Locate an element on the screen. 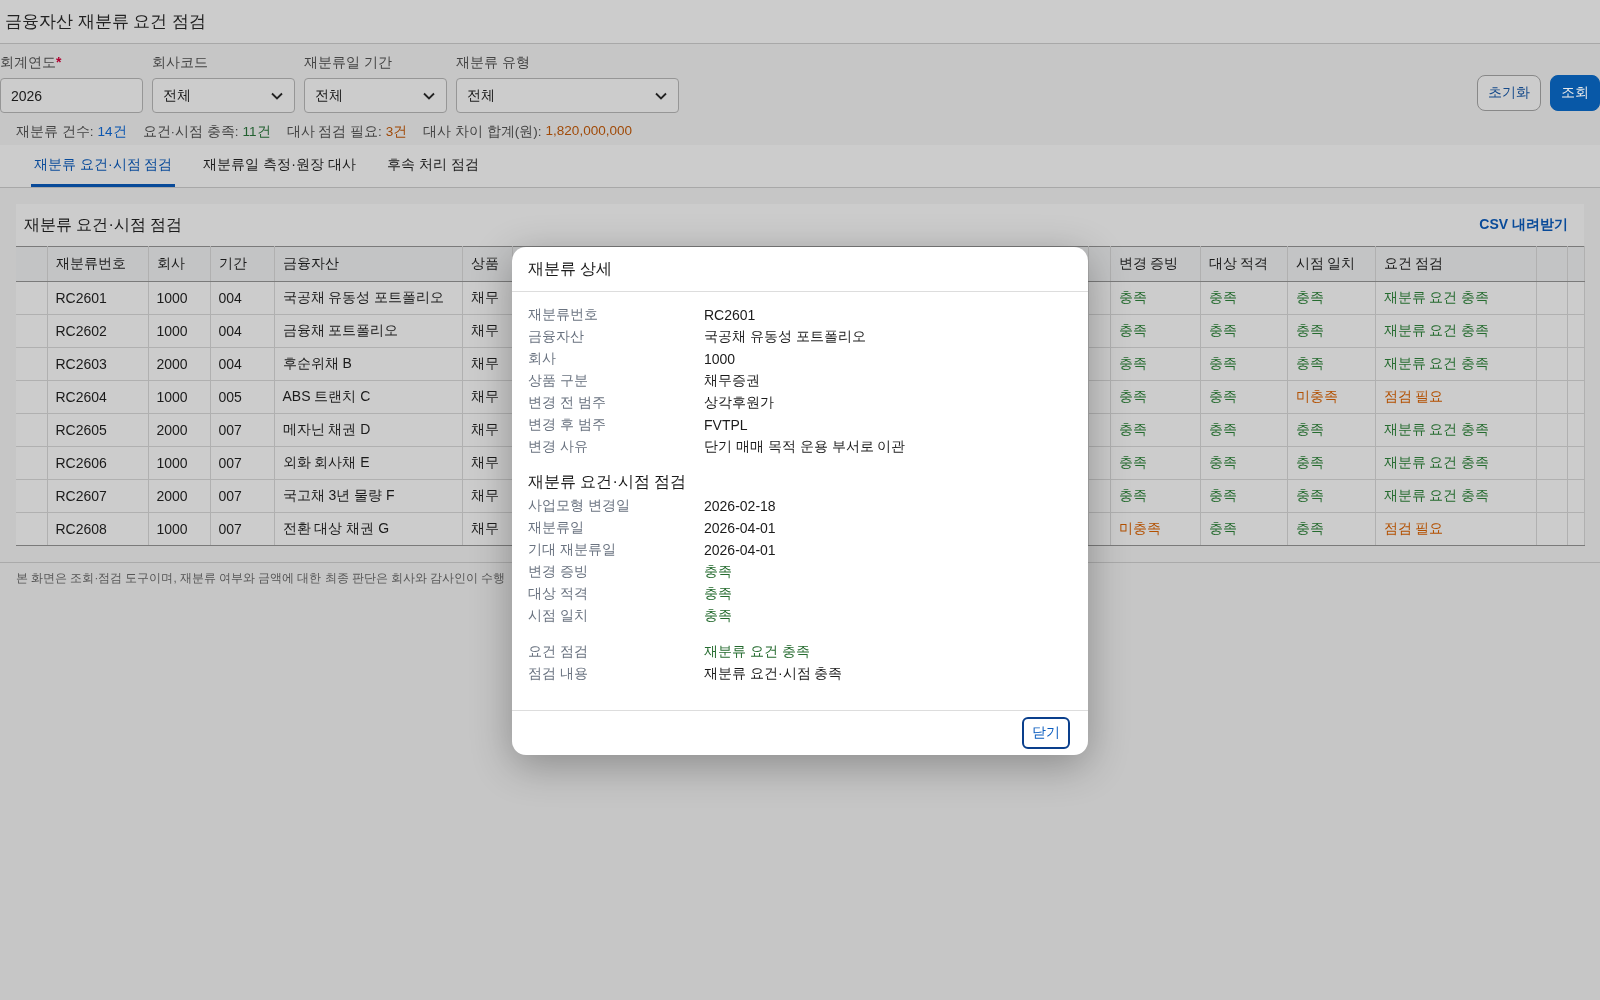  column-header: 대상 적격 is located at coordinates (1243, 264).